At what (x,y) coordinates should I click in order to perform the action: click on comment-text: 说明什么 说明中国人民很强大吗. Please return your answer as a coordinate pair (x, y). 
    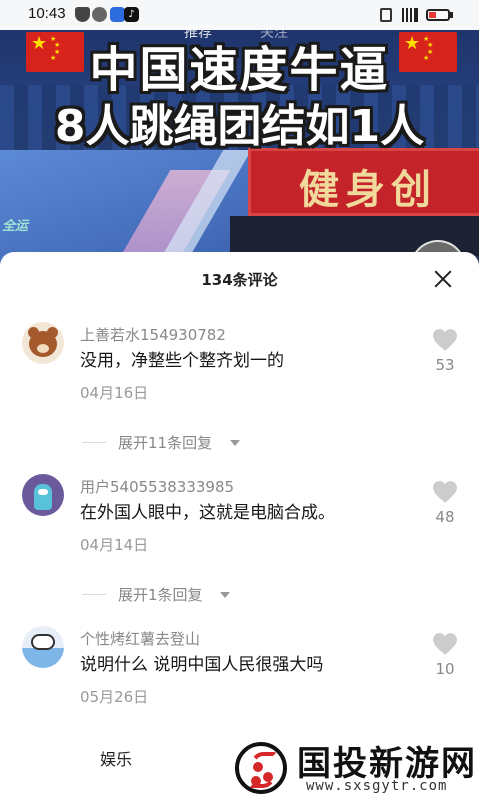
    Looking at the image, I should click on (201, 662).